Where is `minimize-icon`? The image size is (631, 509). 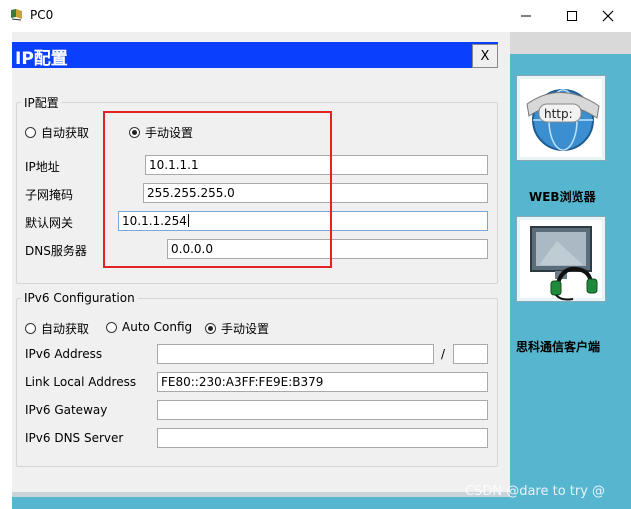
minimize-icon is located at coordinates (526, 16).